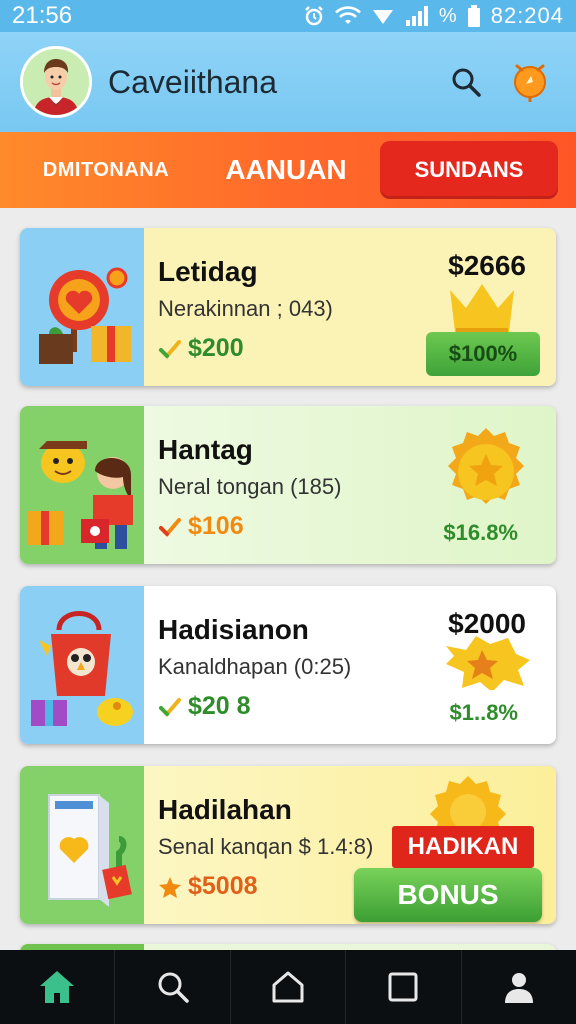 Image resolution: width=576 pixels, height=1024 pixels. What do you see at coordinates (484, 712) in the screenshot?
I see `card-percent: $1..8%` at bounding box center [484, 712].